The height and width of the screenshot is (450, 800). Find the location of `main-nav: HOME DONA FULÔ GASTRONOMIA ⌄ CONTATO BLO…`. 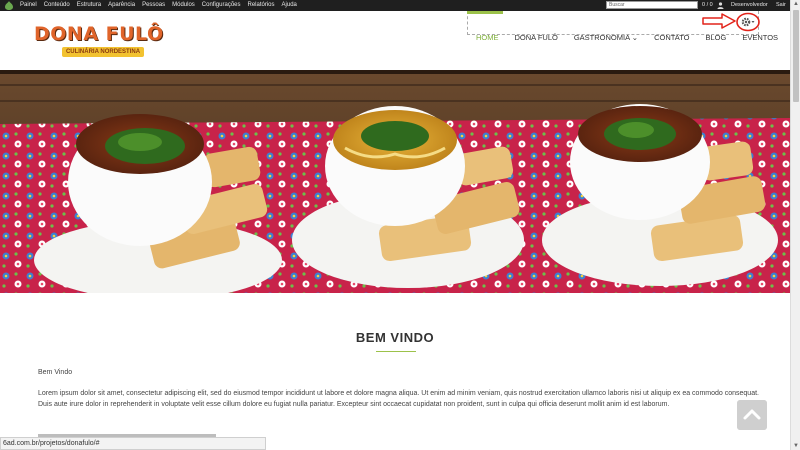

main-nav: HOME DONA FULÔ GASTRONOMIA ⌄ CONTATO BLO… is located at coordinates (635, 37).